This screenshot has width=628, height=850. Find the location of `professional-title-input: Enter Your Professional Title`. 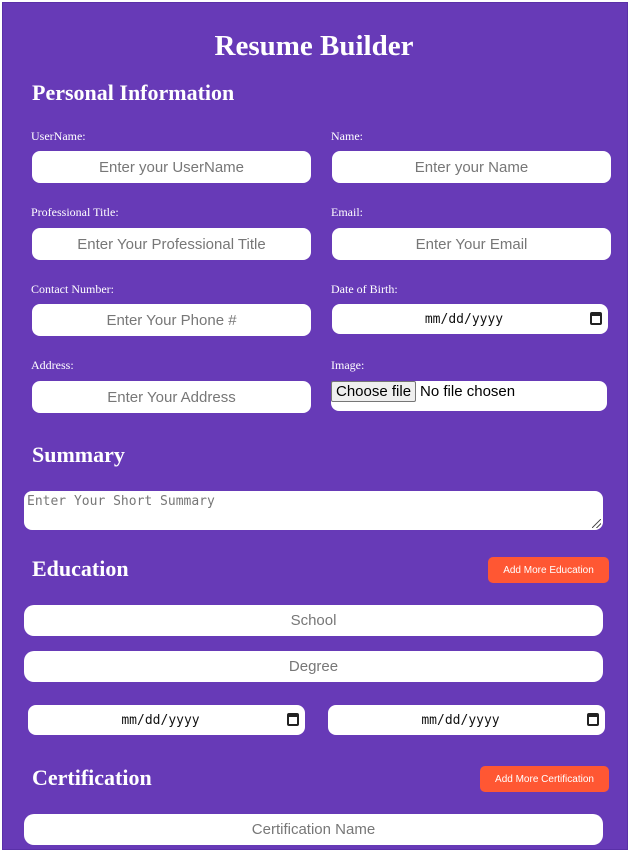

professional-title-input: Enter Your Professional Title is located at coordinates (171, 244).